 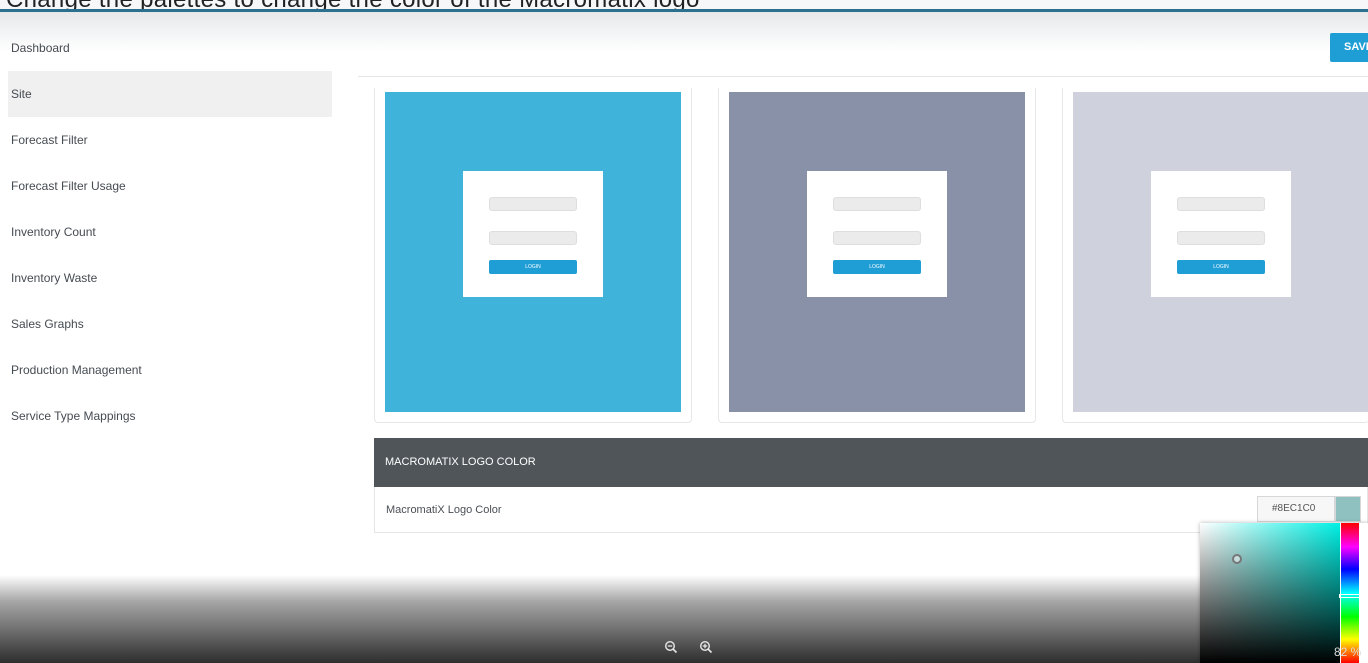 I want to click on save-button: SAVE, so click(x=1349, y=47).